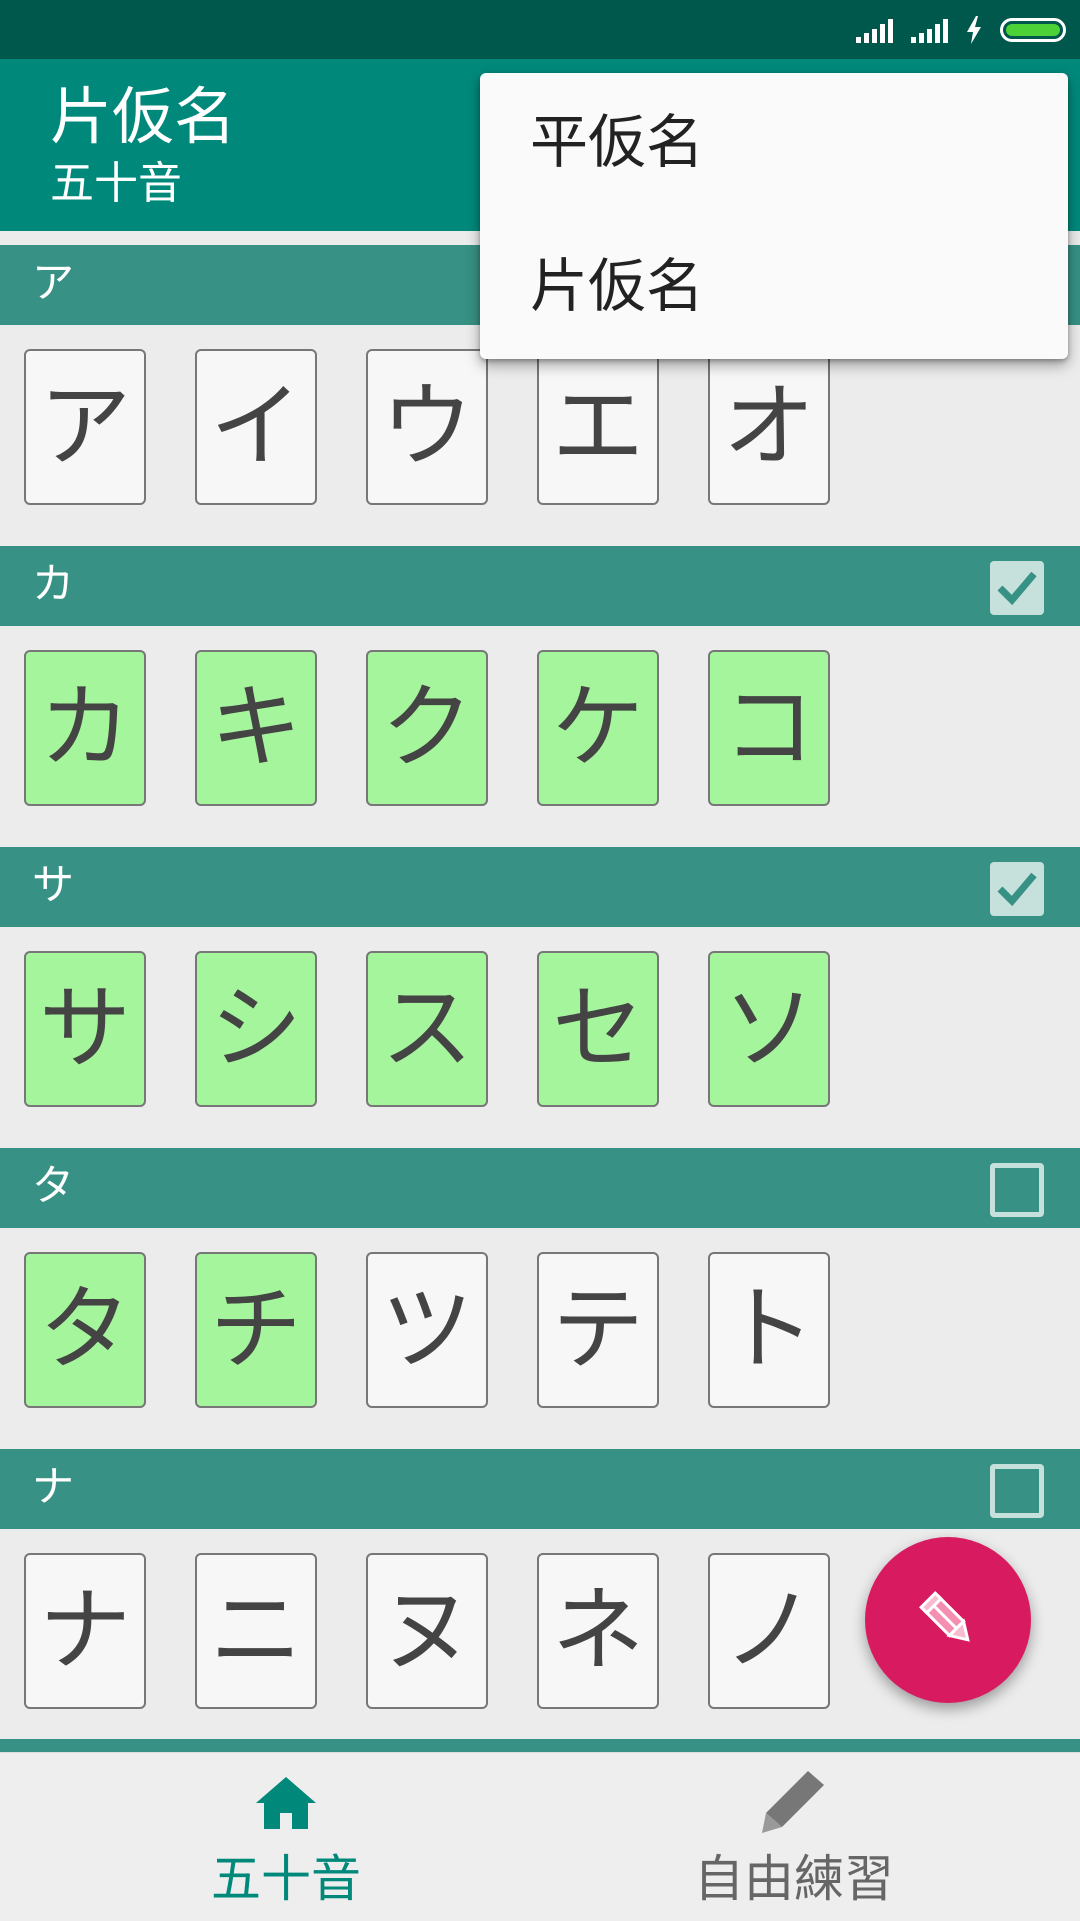 The height and width of the screenshot is (1921, 1080). I want to click on kana-cell: ヌ, so click(427, 1631).